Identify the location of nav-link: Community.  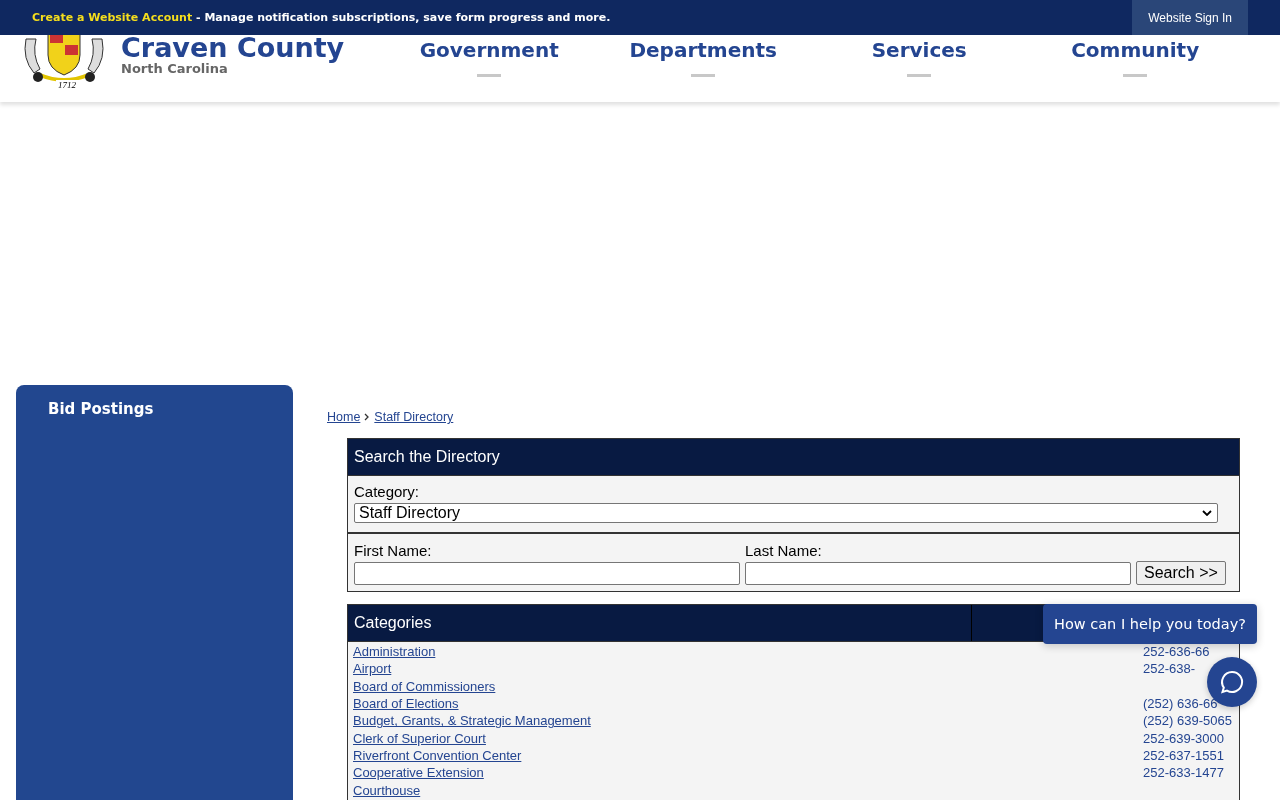
(1135, 50).